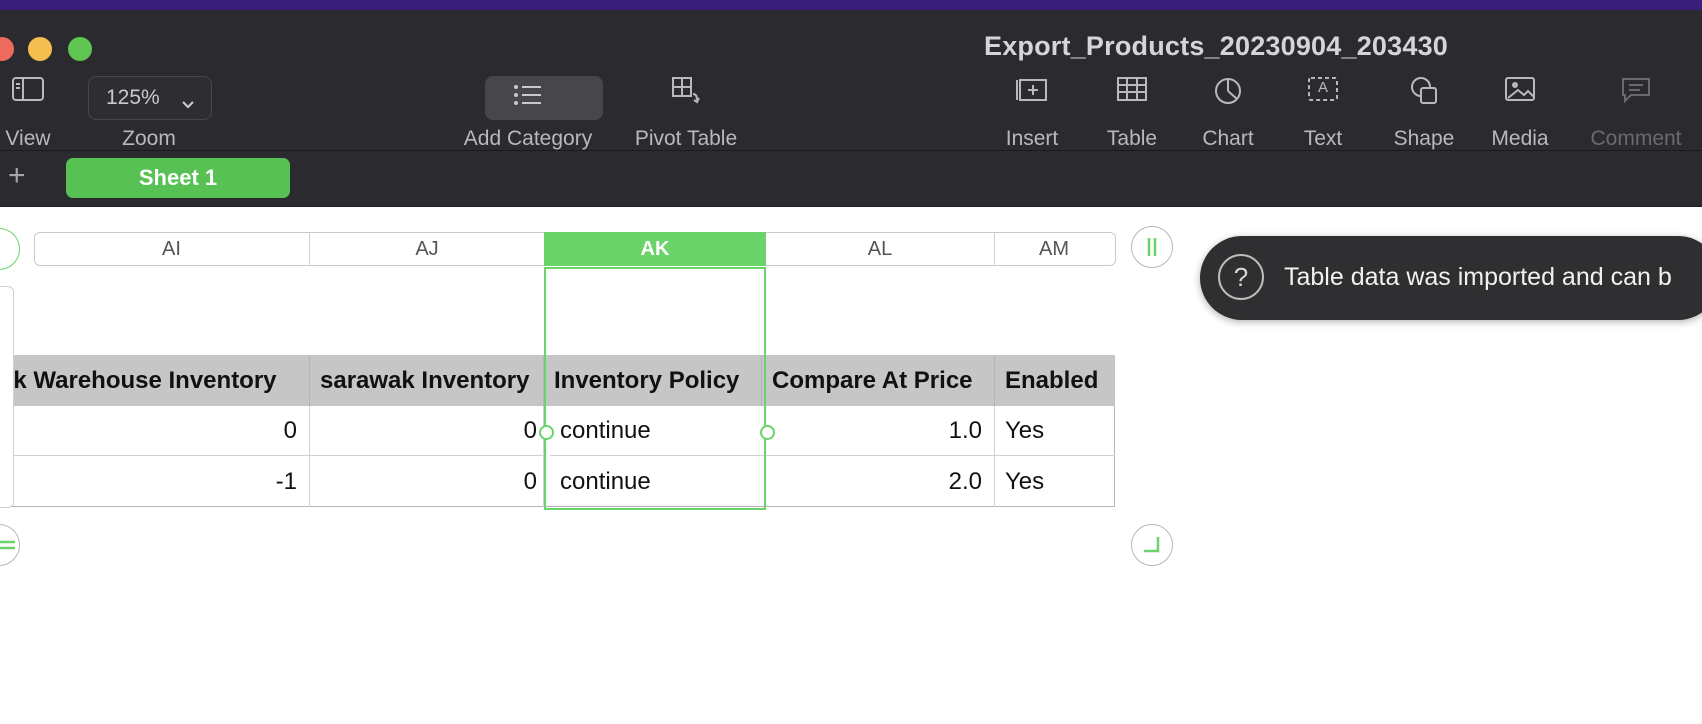 The height and width of the screenshot is (724, 1702). What do you see at coordinates (851, 179) in the screenshot?
I see `sheet-tab-bar: + Sheet 1` at bounding box center [851, 179].